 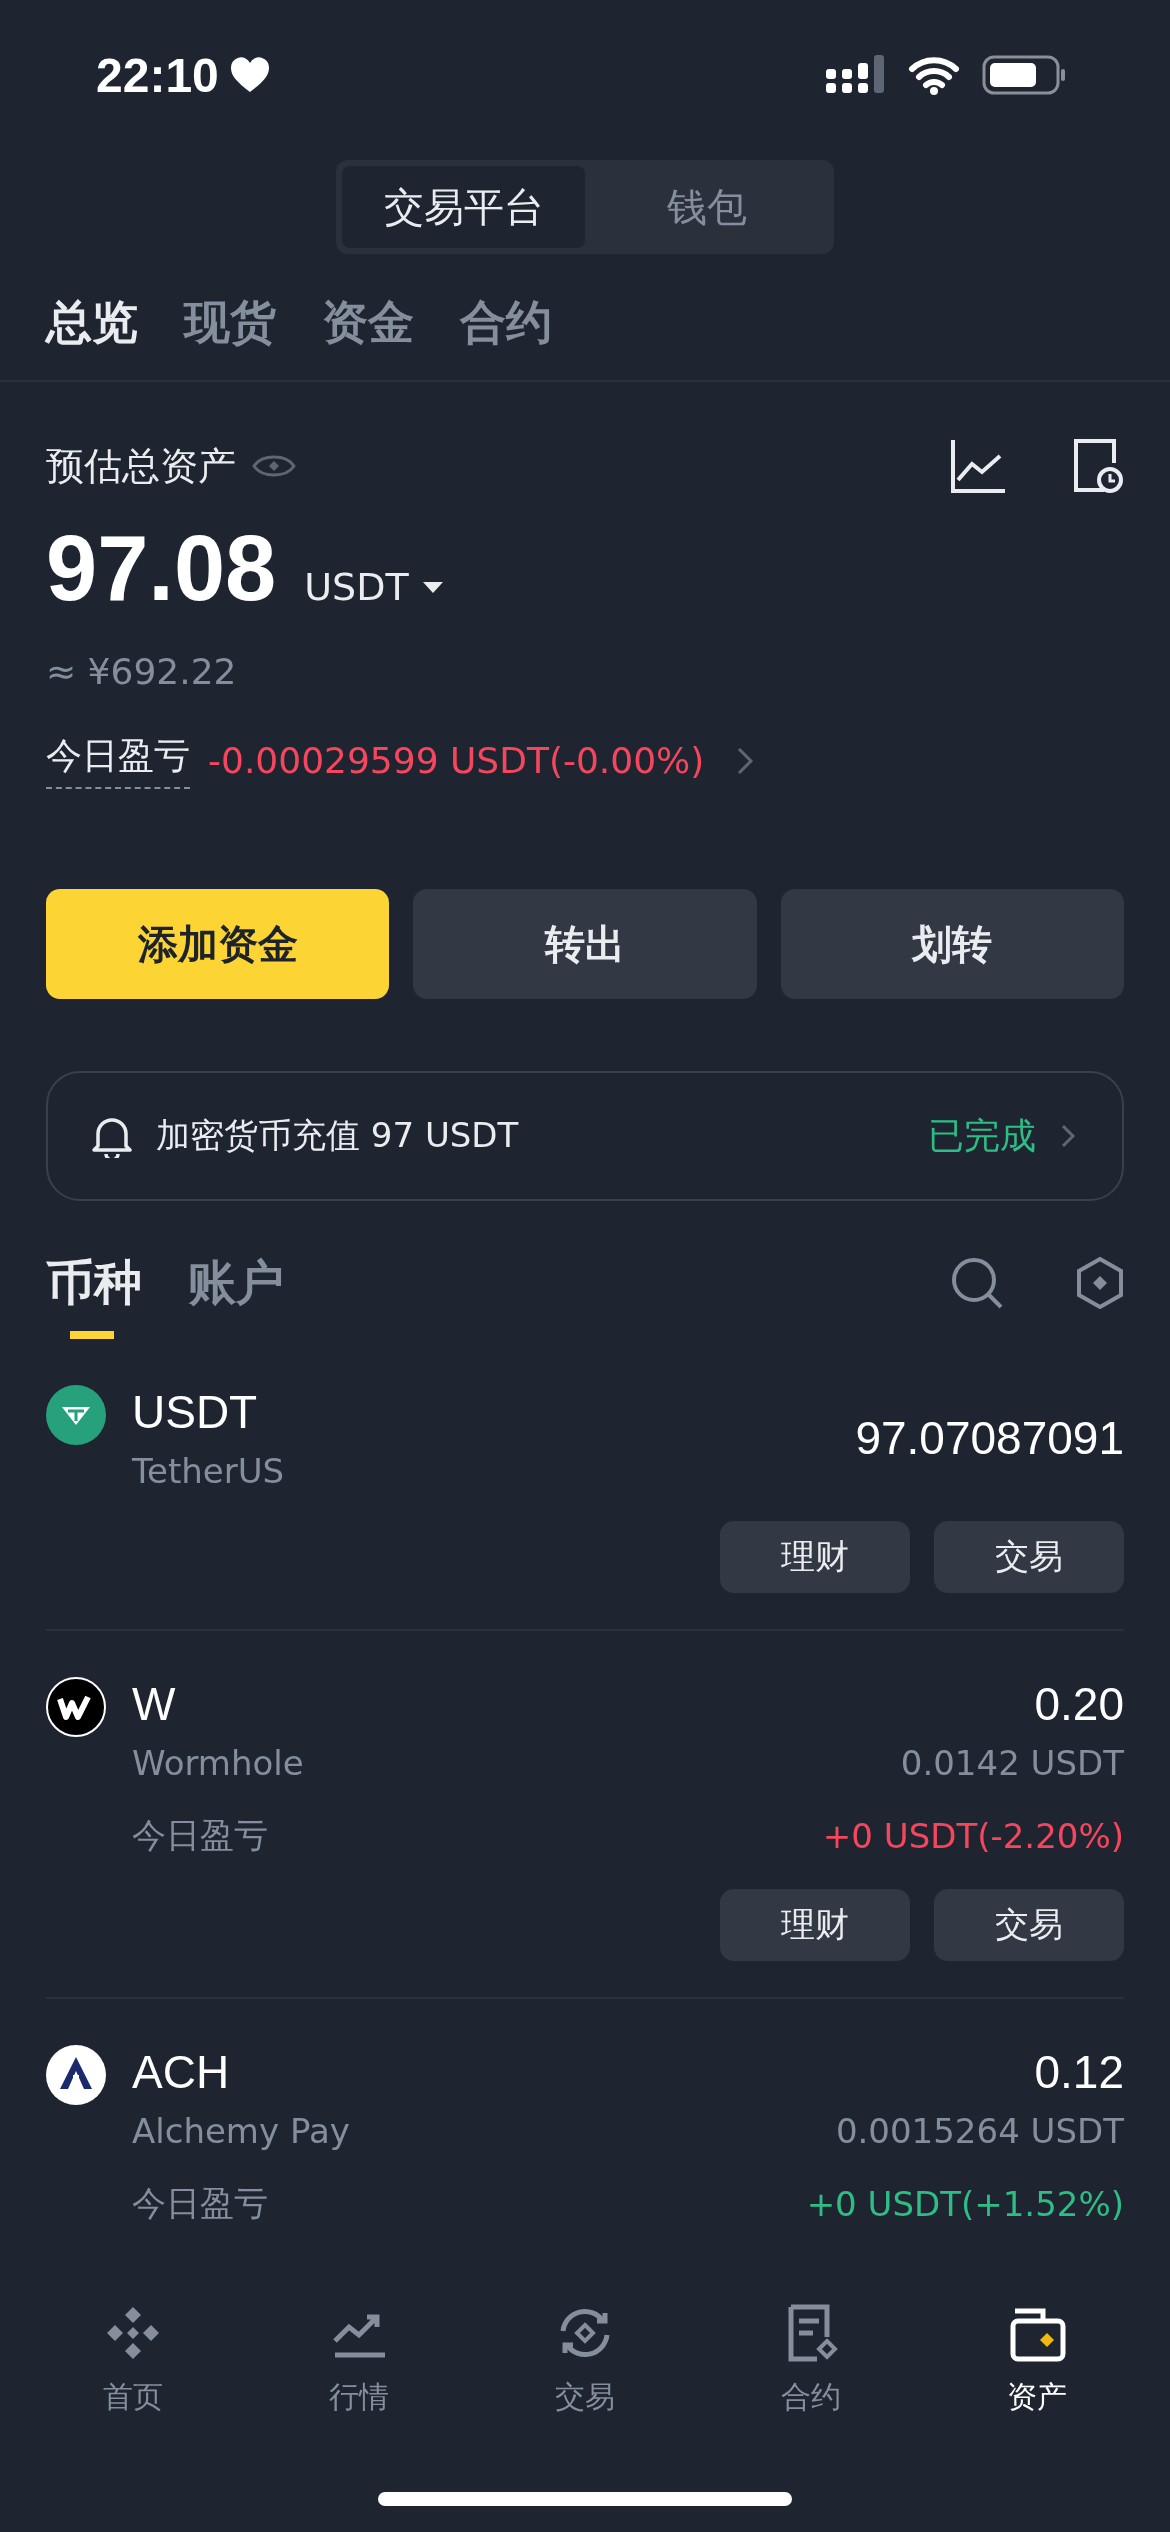 I want to click on coin-amount: 97.07087091, so click(x=989, y=1438).